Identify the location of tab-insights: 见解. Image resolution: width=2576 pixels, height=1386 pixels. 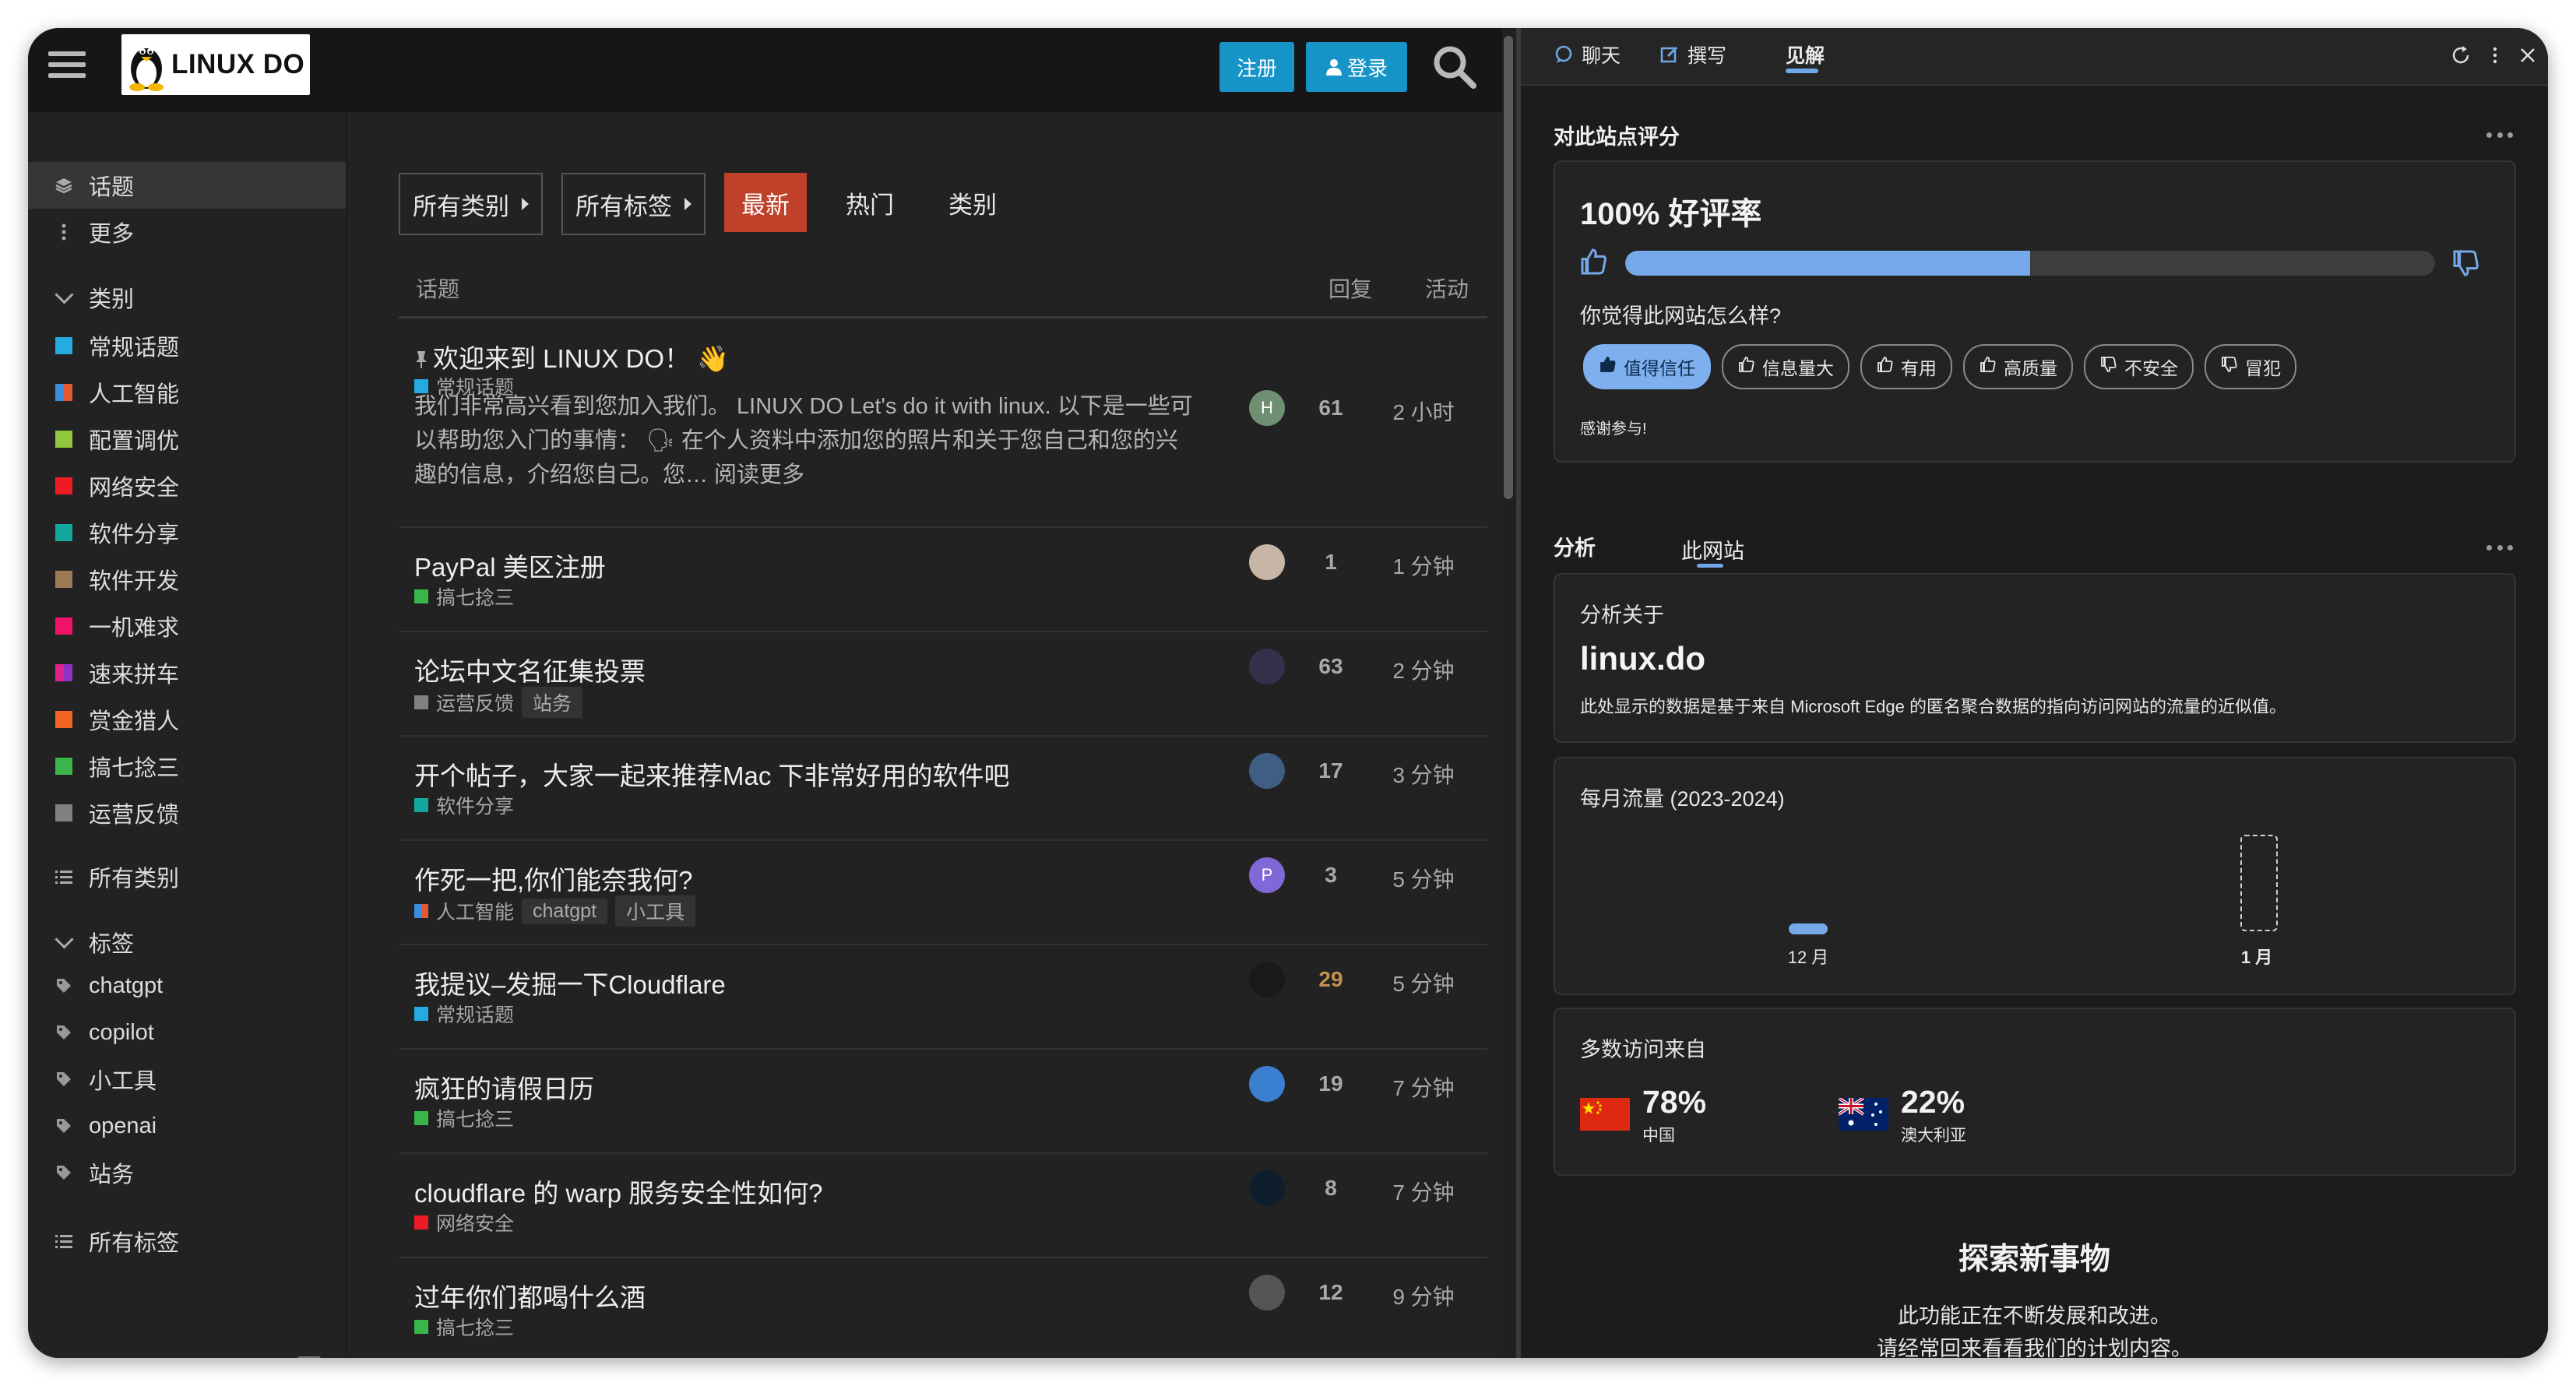
(1805, 54).